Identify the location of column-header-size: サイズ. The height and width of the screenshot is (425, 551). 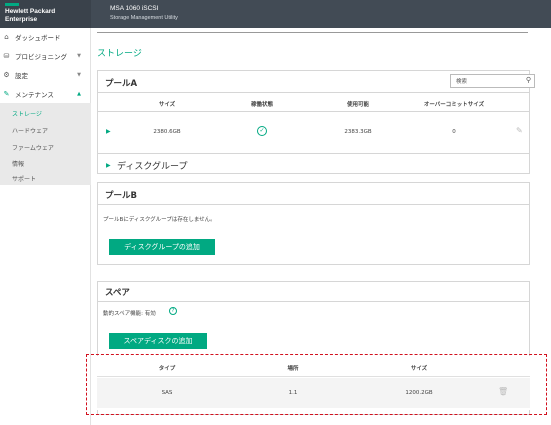
(167, 105).